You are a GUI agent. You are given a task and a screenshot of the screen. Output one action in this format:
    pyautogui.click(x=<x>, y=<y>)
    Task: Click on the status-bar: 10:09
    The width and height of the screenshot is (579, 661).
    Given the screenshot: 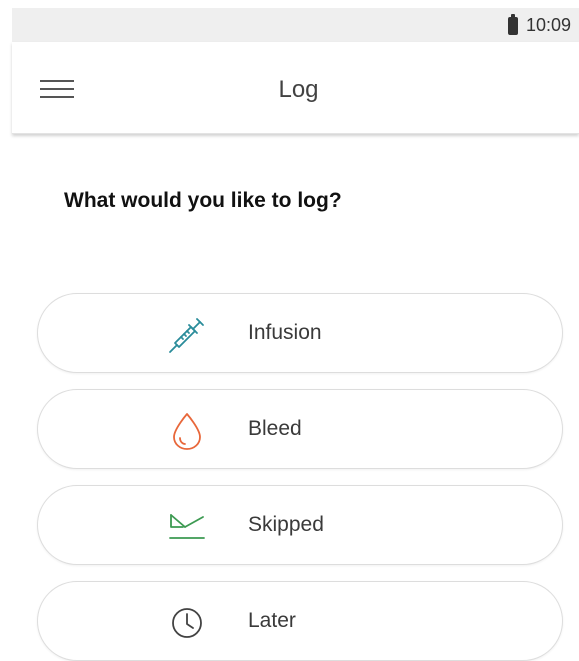 What is the action you would take?
    pyautogui.click(x=295, y=25)
    